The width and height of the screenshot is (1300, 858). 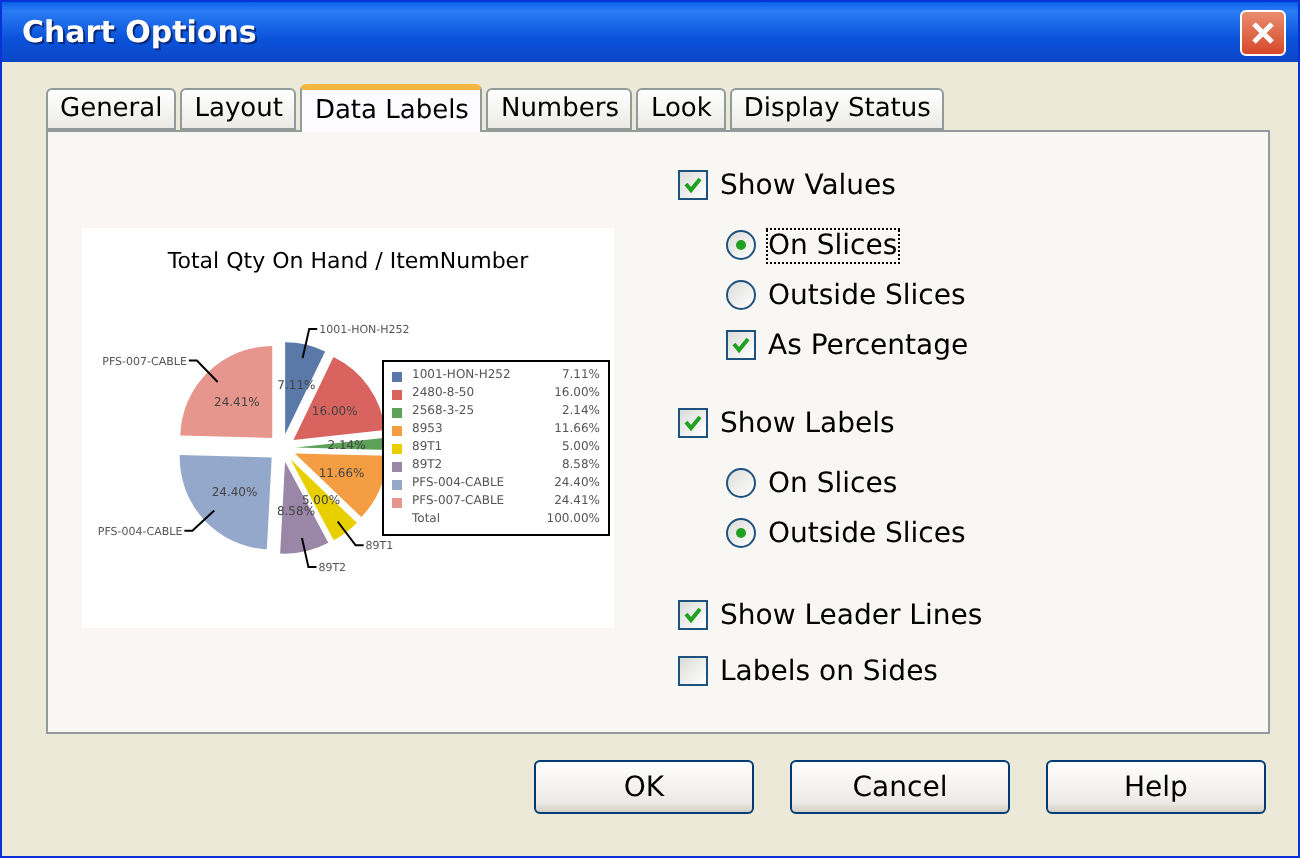 I want to click on tab: General, so click(x=111, y=109).